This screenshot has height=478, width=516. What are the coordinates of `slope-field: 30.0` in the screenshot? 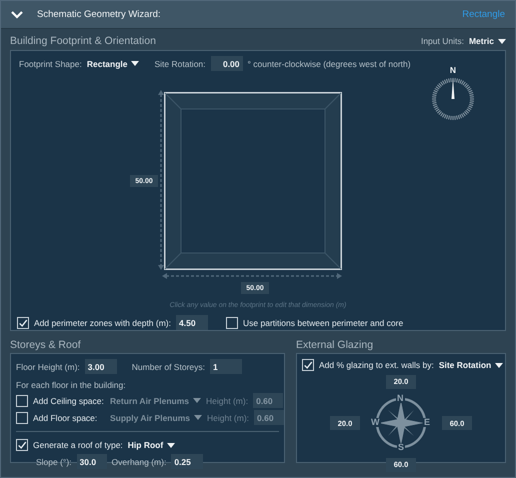 It's located at (91, 461).